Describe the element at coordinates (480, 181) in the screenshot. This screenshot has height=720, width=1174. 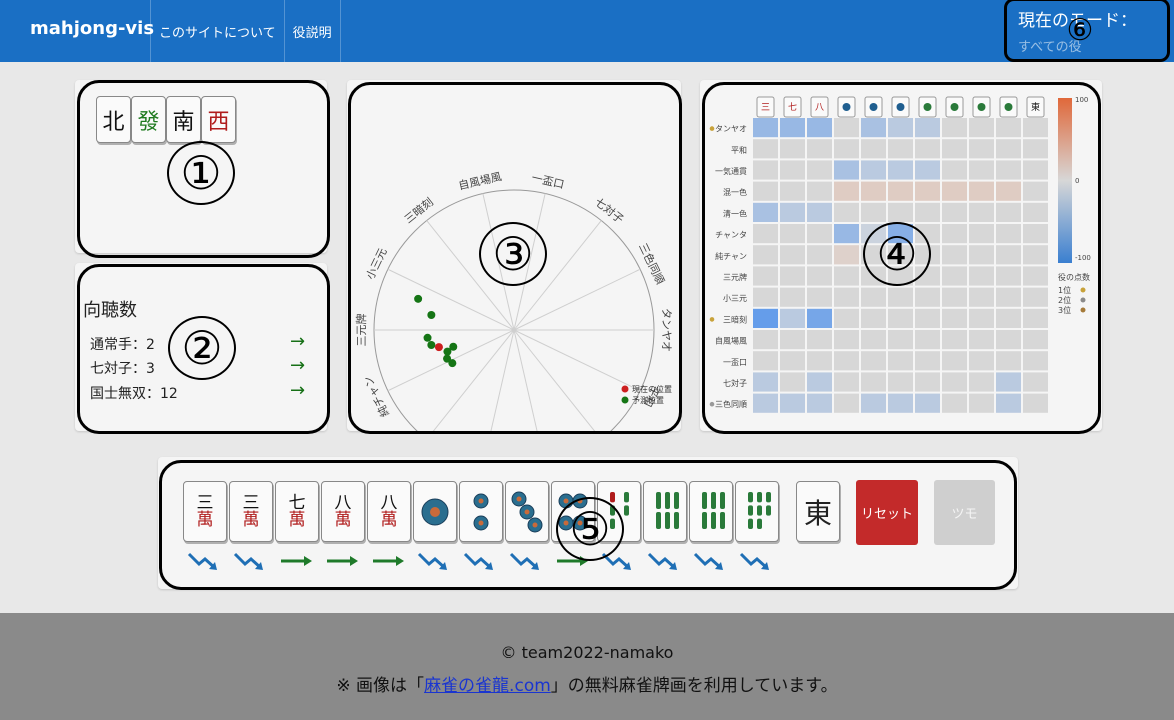
I see `radar-axis-label: 自風場風` at that location.